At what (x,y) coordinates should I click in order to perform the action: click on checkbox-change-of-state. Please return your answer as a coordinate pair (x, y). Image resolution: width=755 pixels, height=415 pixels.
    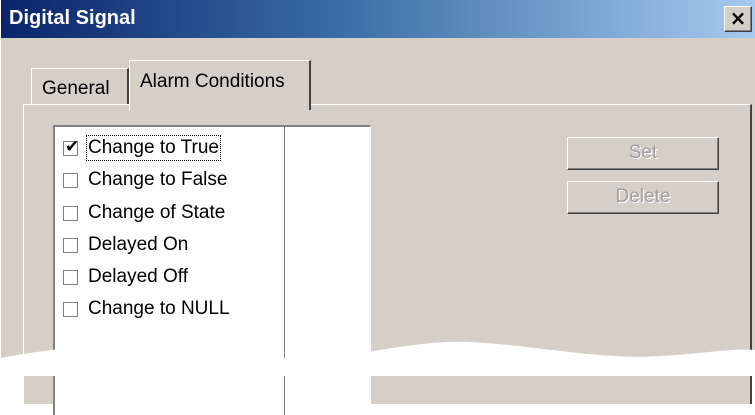
    Looking at the image, I should click on (70, 213).